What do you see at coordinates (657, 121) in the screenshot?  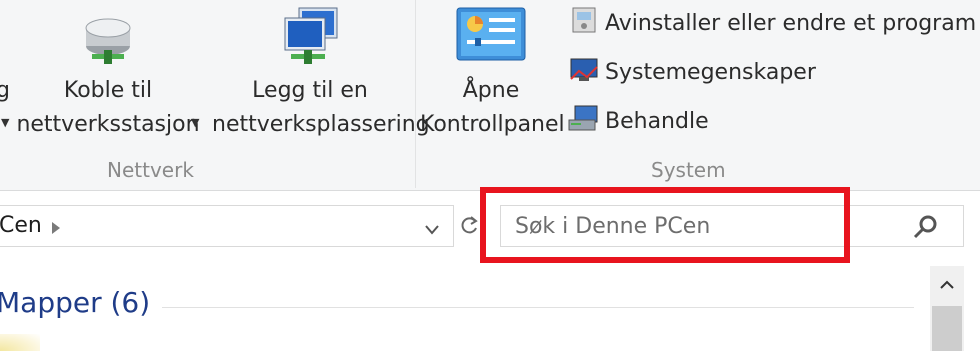 I see `manage-label: Behandle` at bounding box center [657, 121].